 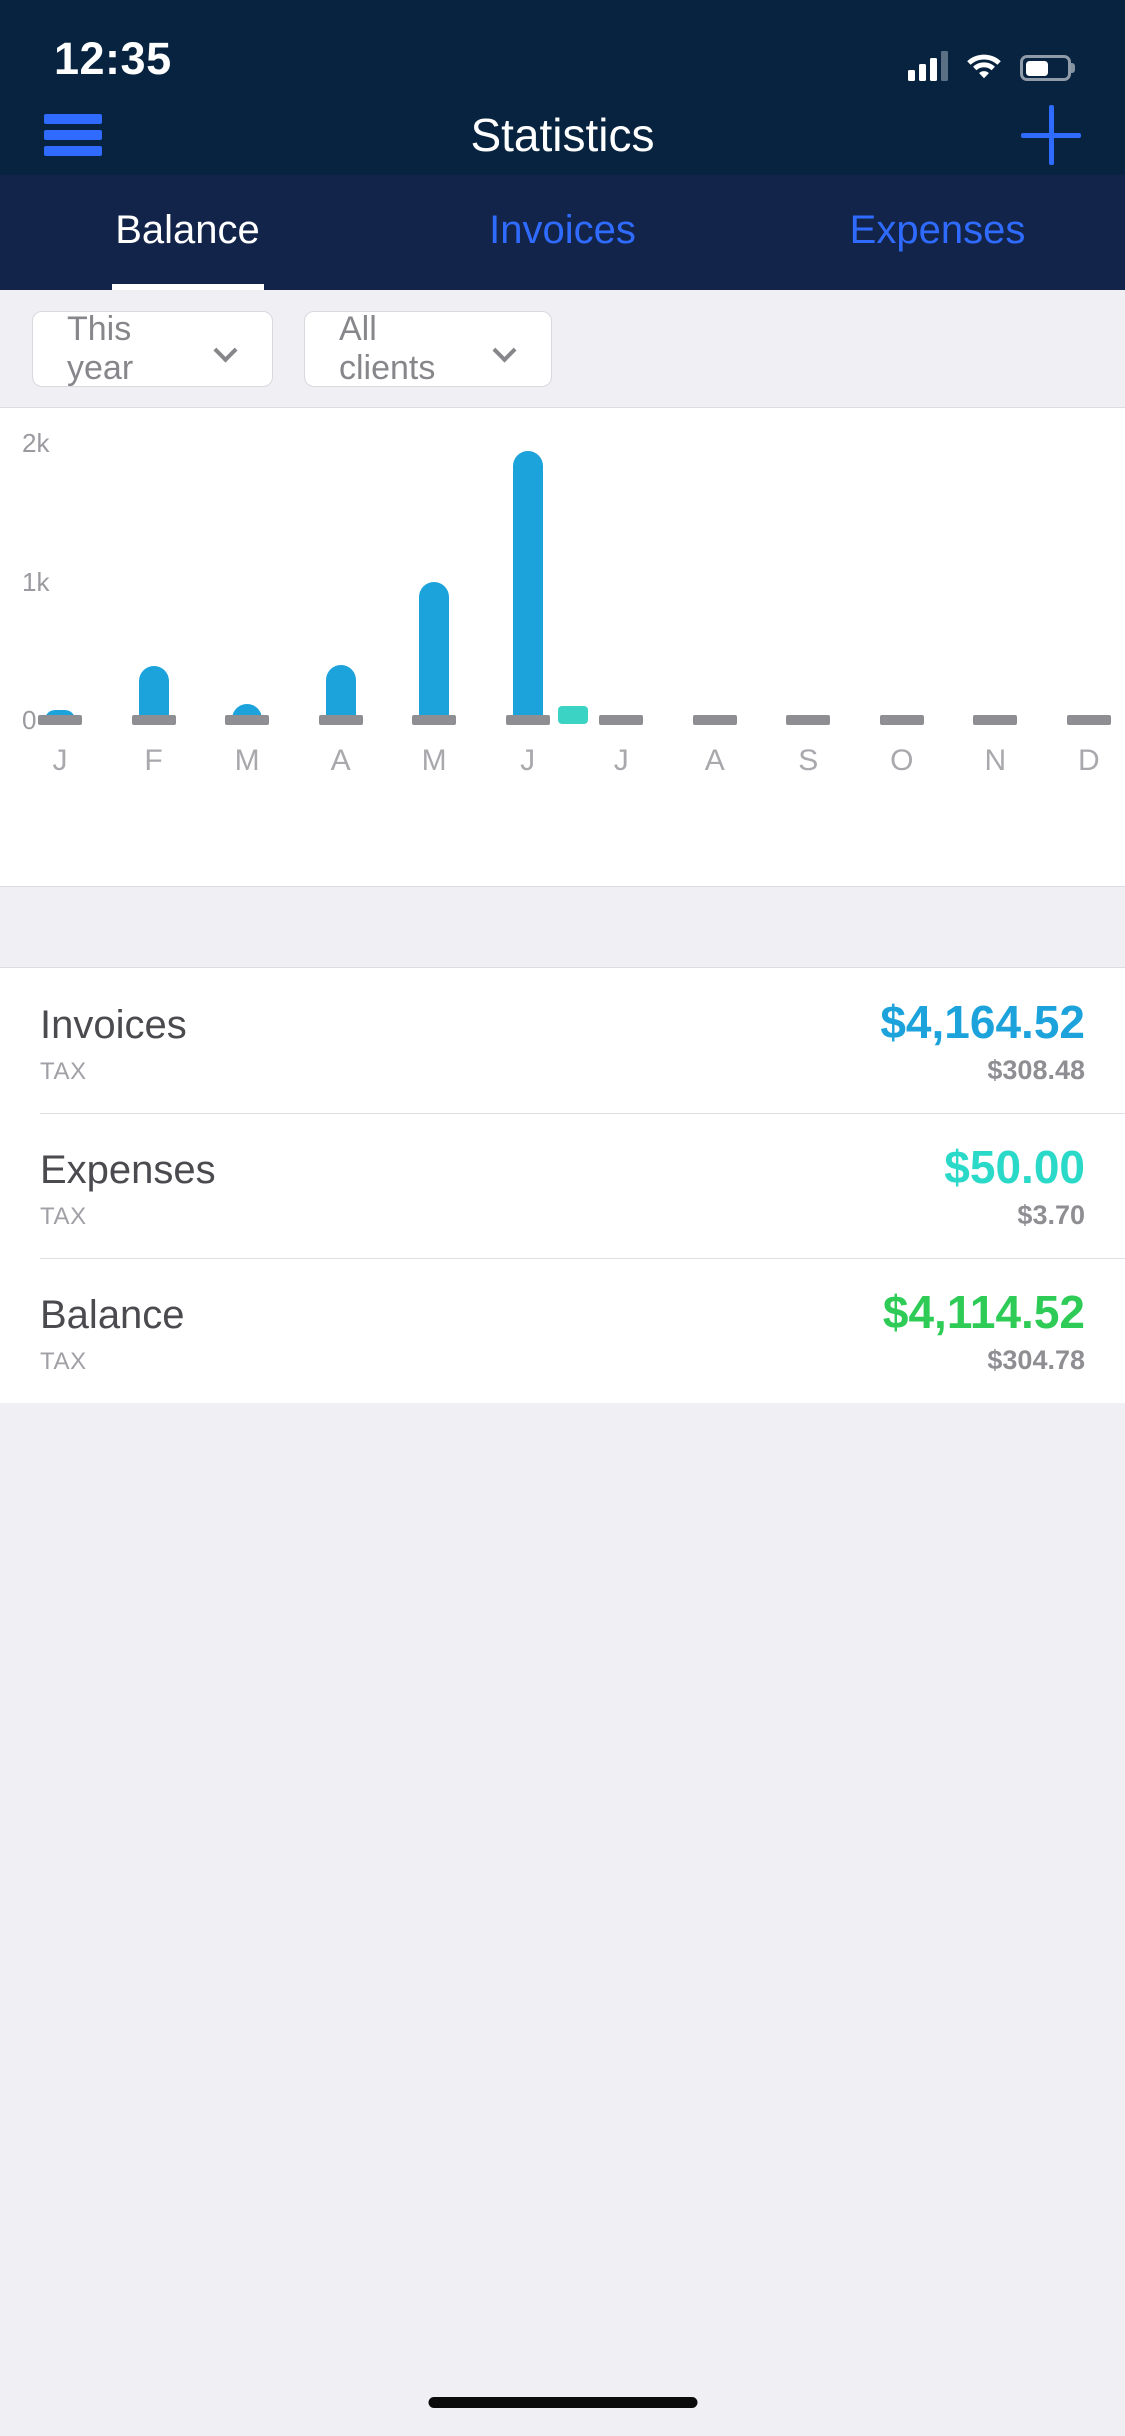 What do you see at coordinates (982, 1022) in the screenshot?
I see `summary-row-amount: $4,164.52` at bounding box center [982, 1022].